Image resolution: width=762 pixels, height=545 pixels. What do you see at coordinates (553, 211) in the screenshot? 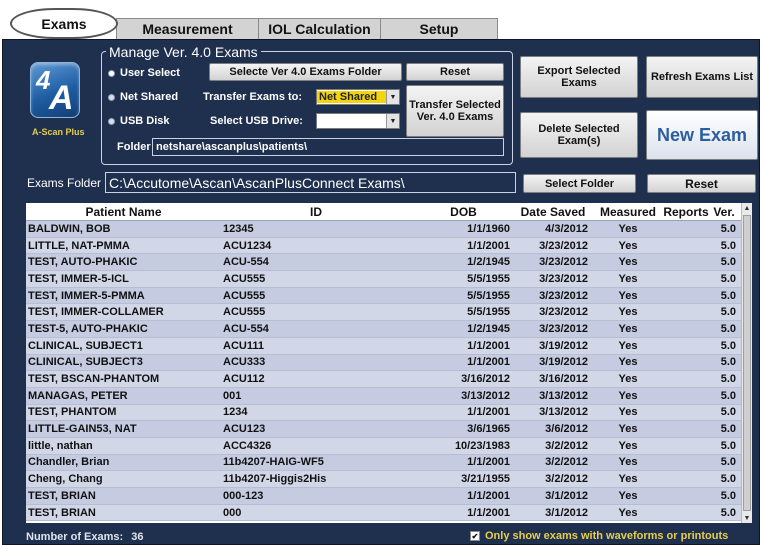
I see `column-header-date-saved: Date Saved` at bounding box center [553, 211].